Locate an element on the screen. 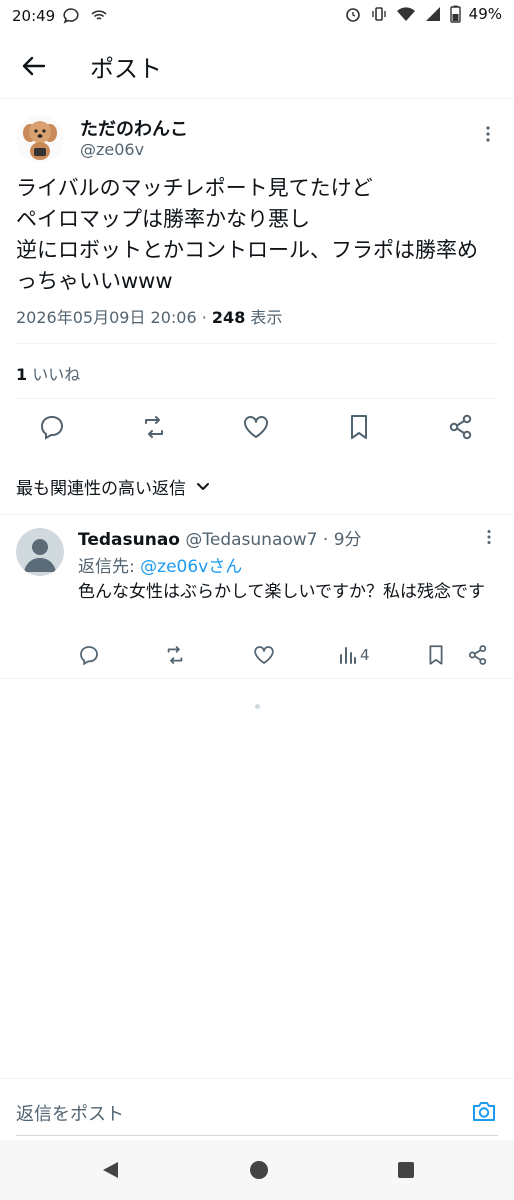 This screenshot has height=1200, width=514. share-button is located at coordinates (461, 427).